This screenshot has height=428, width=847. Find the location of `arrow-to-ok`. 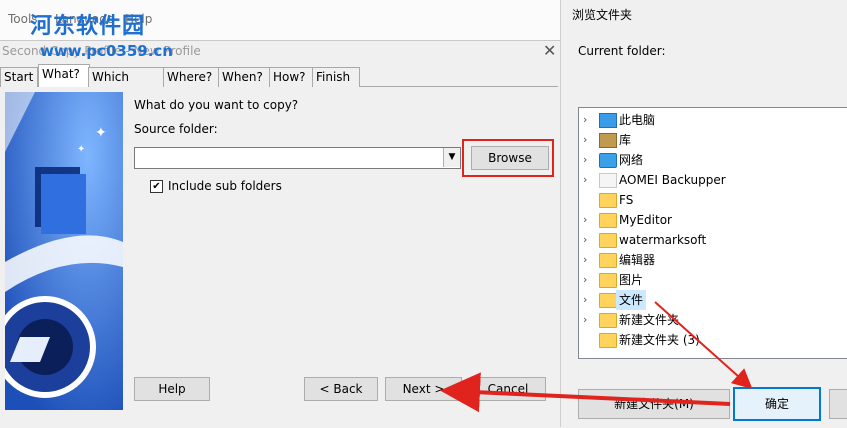

arrow-to-ok is located at coordinates (703, 345).